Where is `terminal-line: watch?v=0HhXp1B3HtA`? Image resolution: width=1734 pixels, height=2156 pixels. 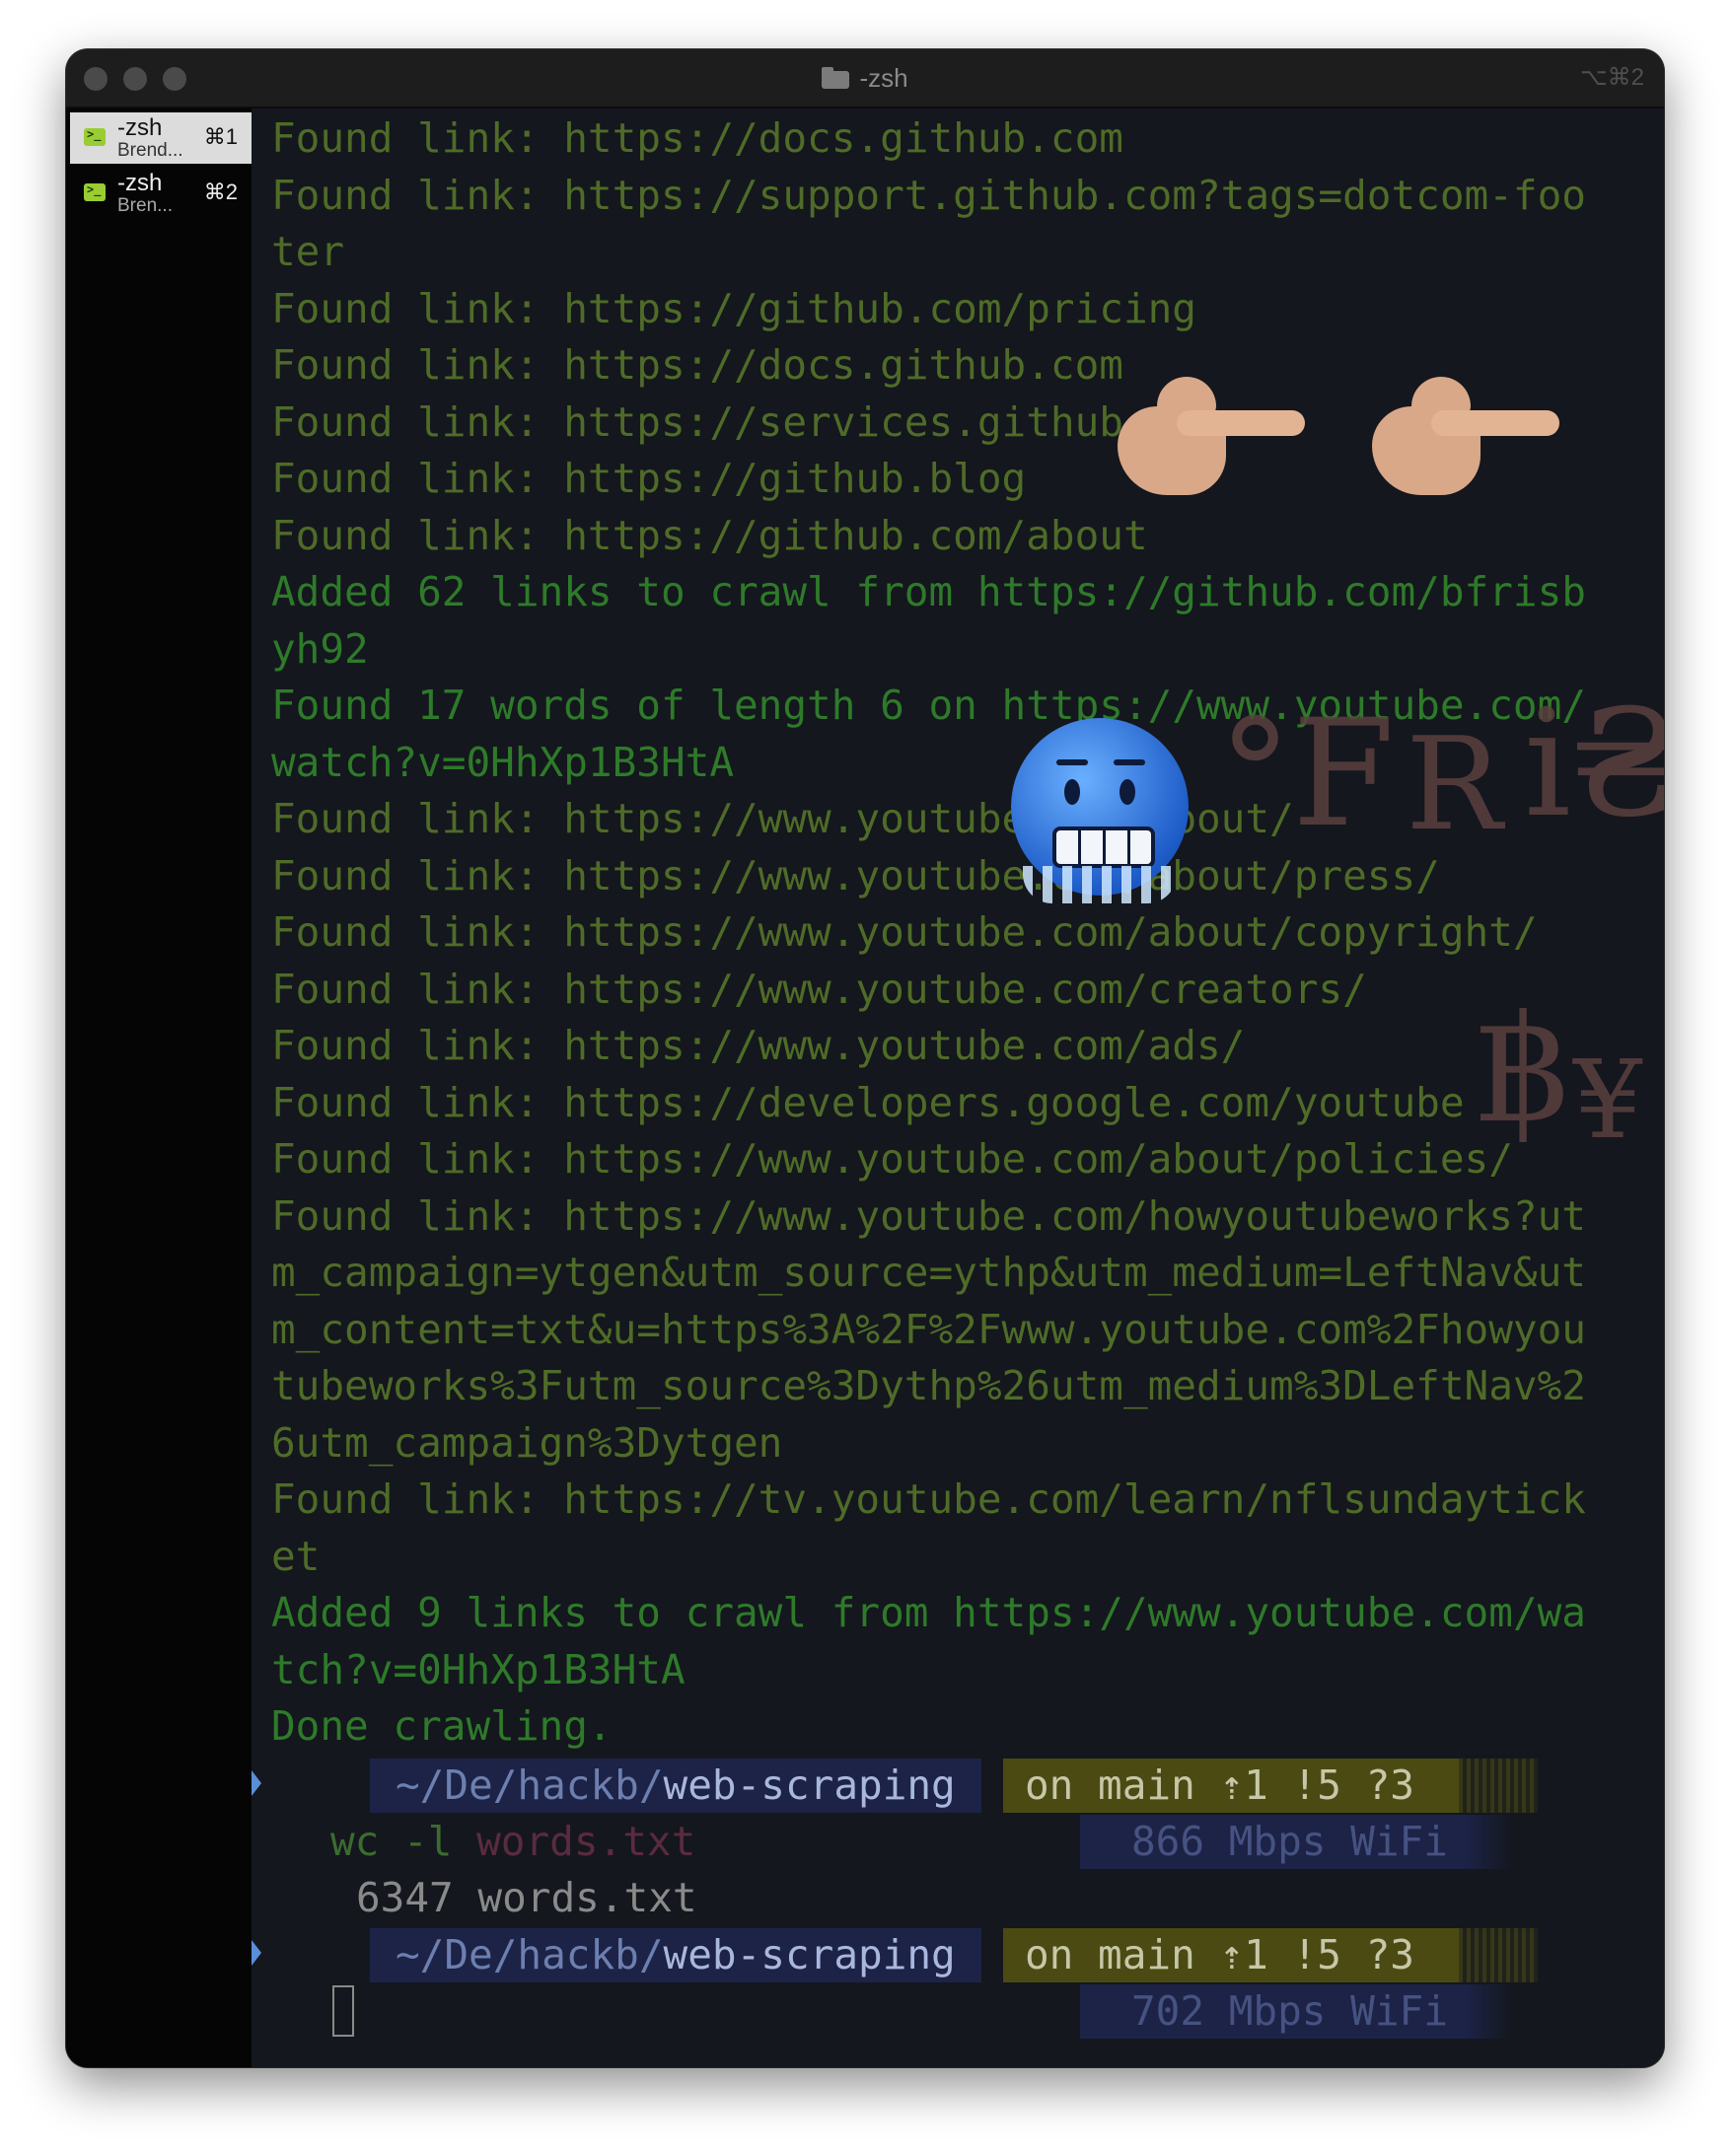
terminal-line: watch?v=0HhXp1B3HtA is located at coordinates (503, 762).